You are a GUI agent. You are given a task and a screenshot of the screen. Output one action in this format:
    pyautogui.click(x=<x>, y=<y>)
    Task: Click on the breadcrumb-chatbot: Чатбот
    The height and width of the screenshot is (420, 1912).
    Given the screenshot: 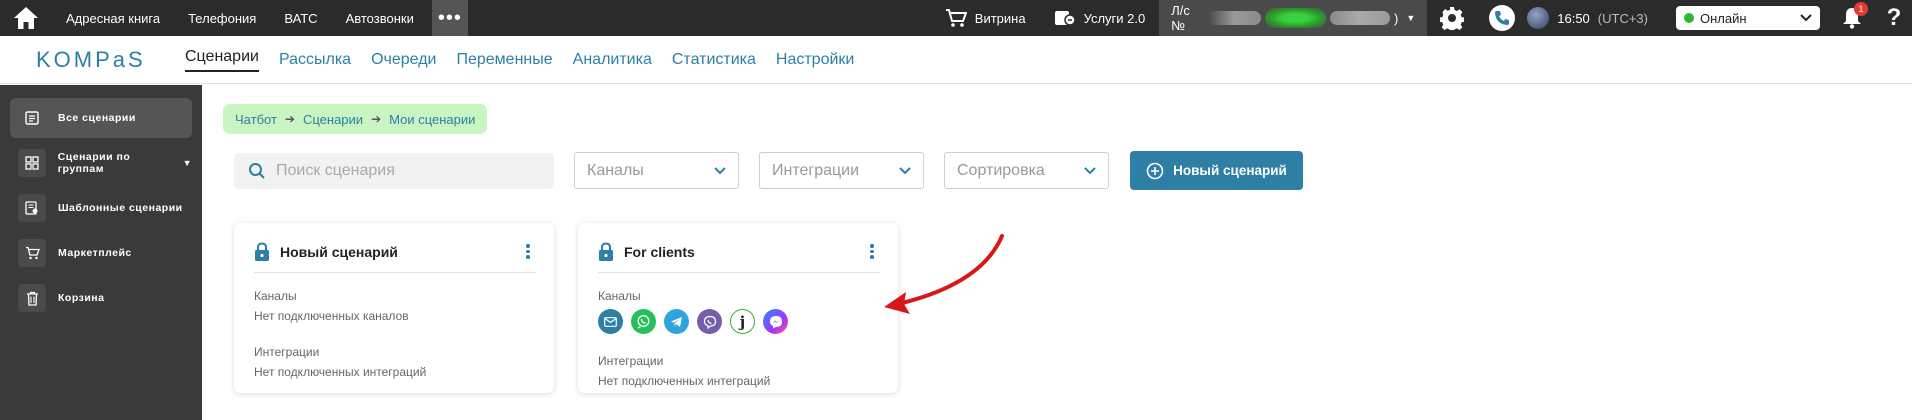 What is the action you would take?
    pyautogui.click(x=256, y=119)
    